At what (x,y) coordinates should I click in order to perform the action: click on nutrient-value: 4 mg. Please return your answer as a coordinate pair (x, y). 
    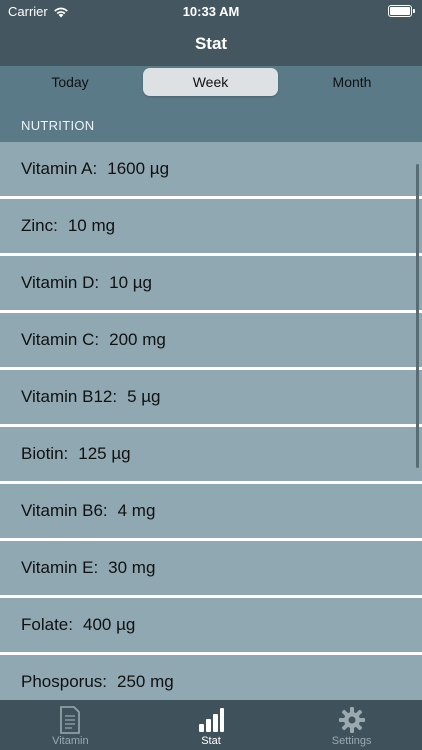
    Looking at the image, I should click on (136, 510).